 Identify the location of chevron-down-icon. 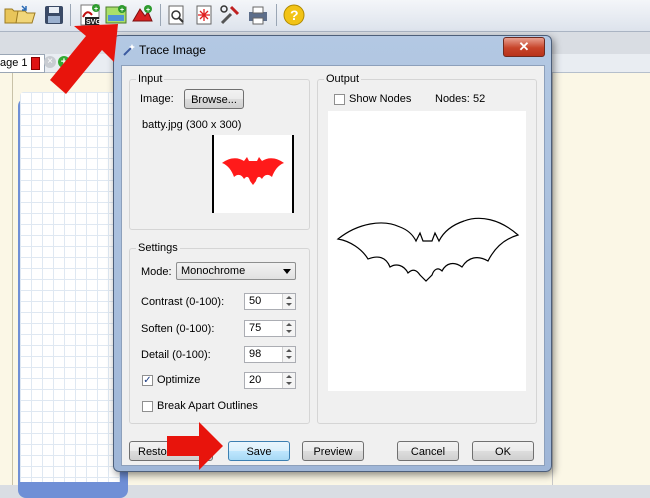
(287, 271).